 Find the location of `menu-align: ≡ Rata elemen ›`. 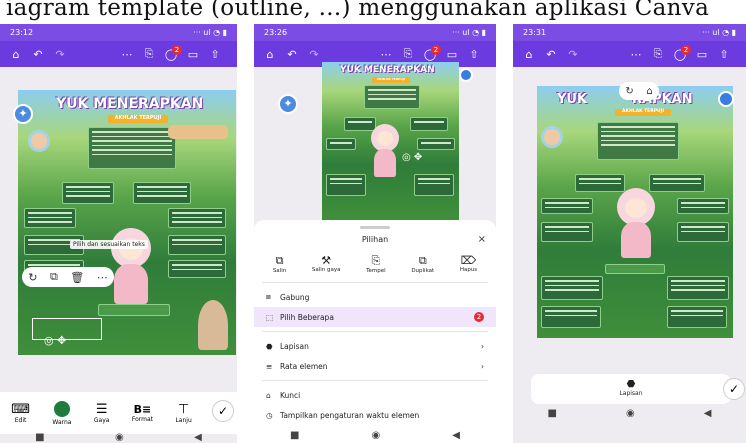

menu-align: ≡ Rata elemen › is located at coordinates (375, 366).